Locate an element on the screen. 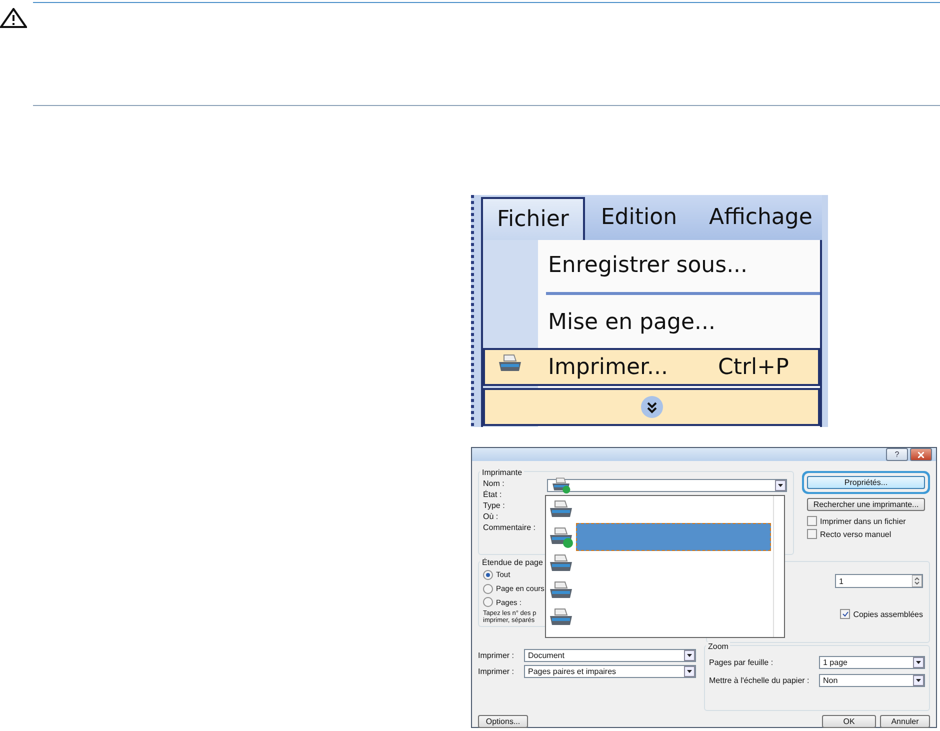 Image resolution: width=940 pixels, height=731 pixels. expand-menu-item is located at coordinates (651, 407).